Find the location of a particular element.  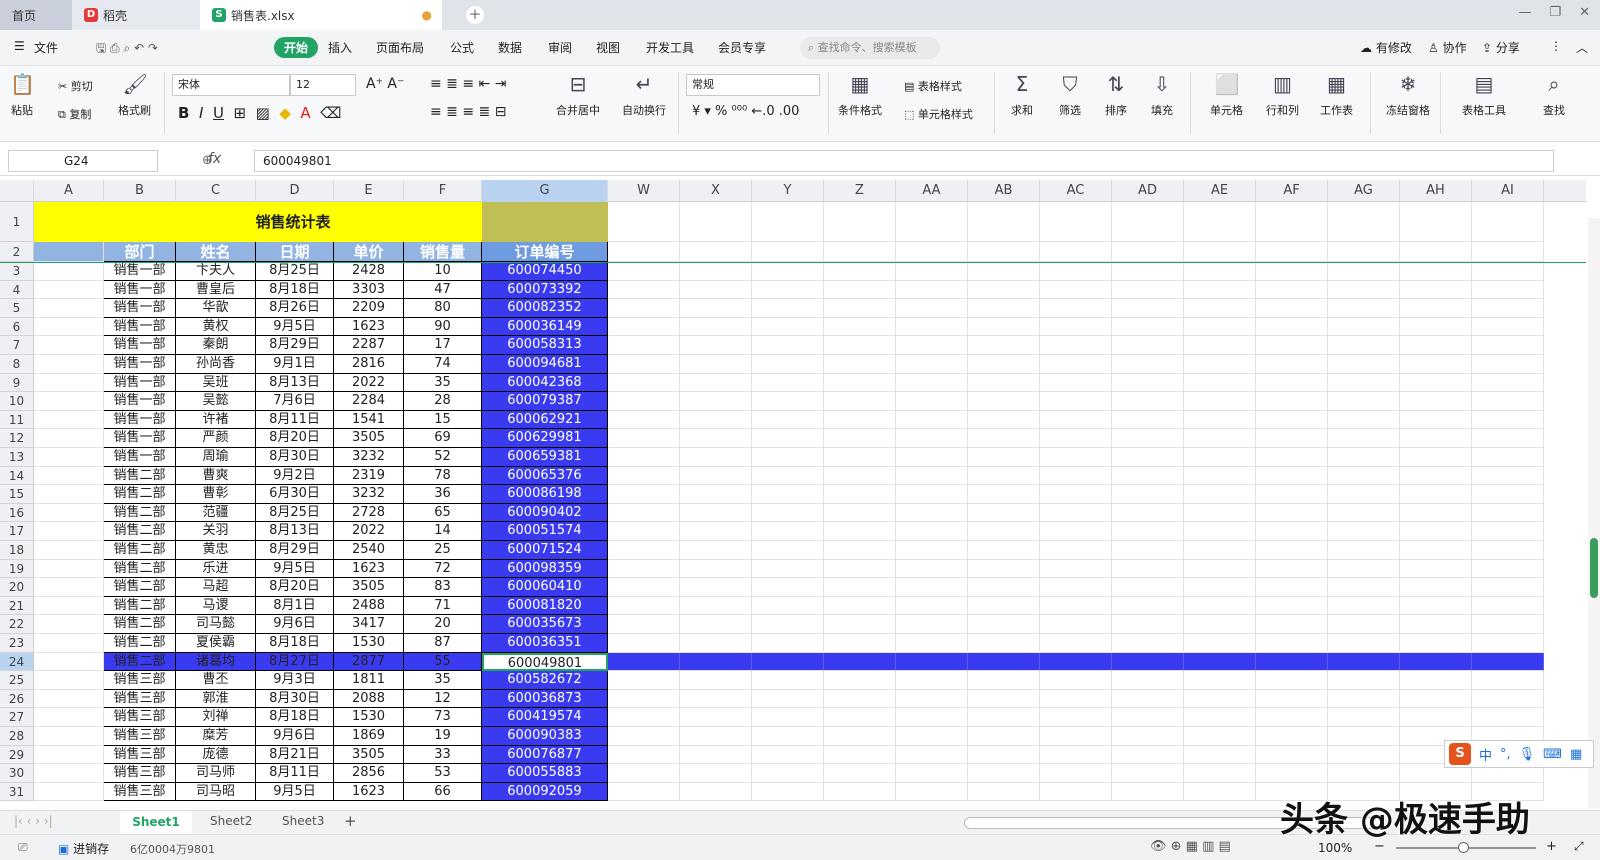

data-cell: 36 is located at coordinates (443, 494).